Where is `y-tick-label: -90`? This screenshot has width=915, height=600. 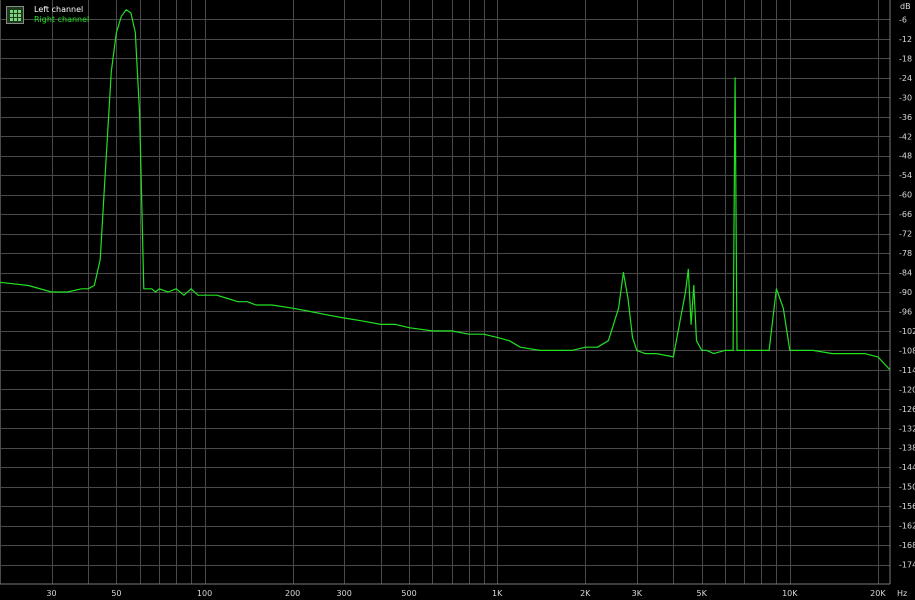
y-tick-label: -90 is located at coordinates (905, 292).